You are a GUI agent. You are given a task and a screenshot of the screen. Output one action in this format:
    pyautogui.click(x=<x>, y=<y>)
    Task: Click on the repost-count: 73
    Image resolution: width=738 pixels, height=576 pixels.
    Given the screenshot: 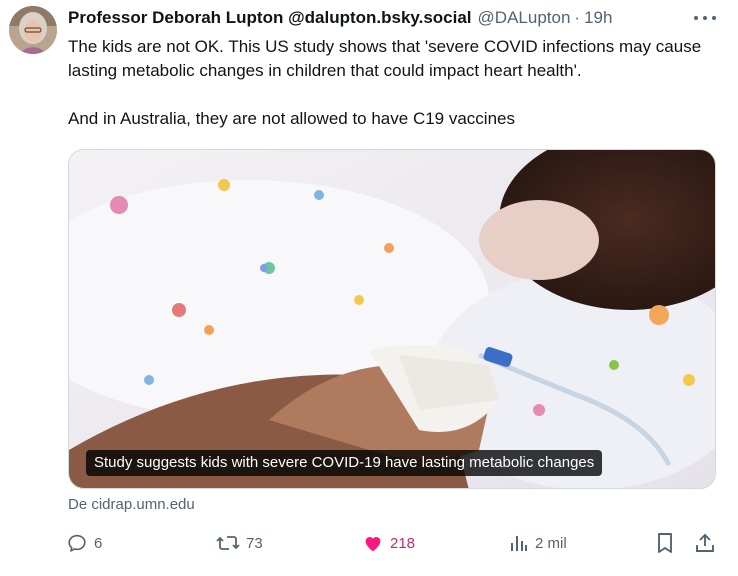 What is the action you would take?
    pyautogui.click(x=254, y=543)
    